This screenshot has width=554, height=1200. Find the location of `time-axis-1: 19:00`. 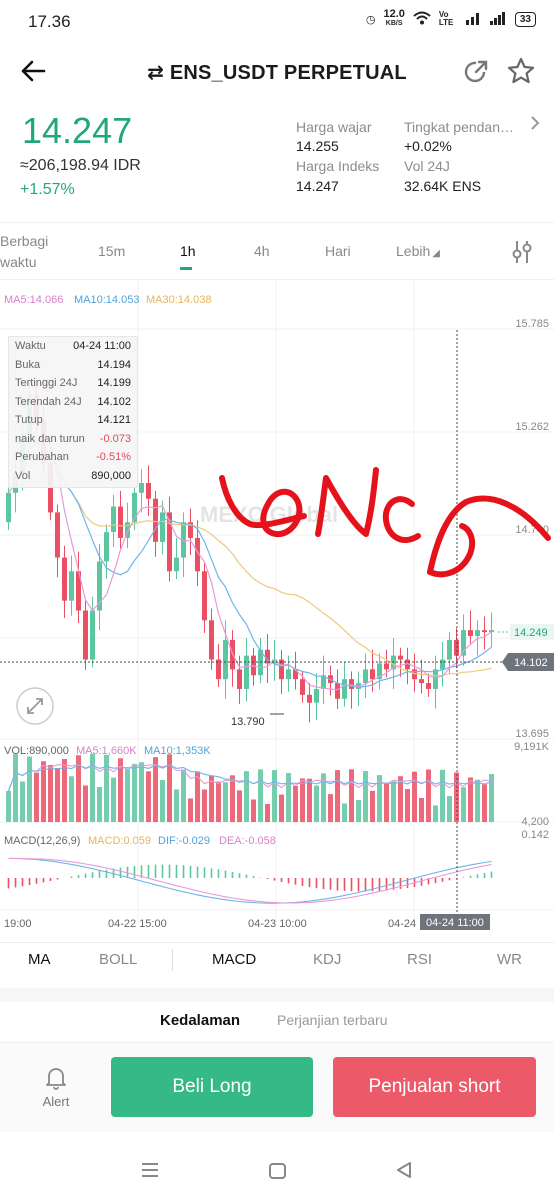

time-axis-1: 19:00 is located at coordinates (18, 924).